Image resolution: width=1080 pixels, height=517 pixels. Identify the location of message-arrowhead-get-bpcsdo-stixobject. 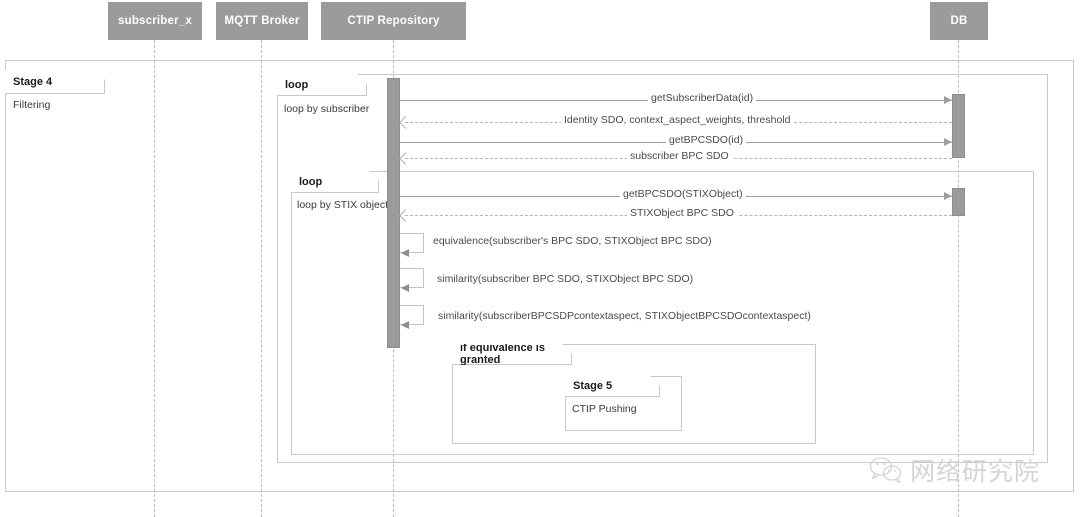
(948, 196).